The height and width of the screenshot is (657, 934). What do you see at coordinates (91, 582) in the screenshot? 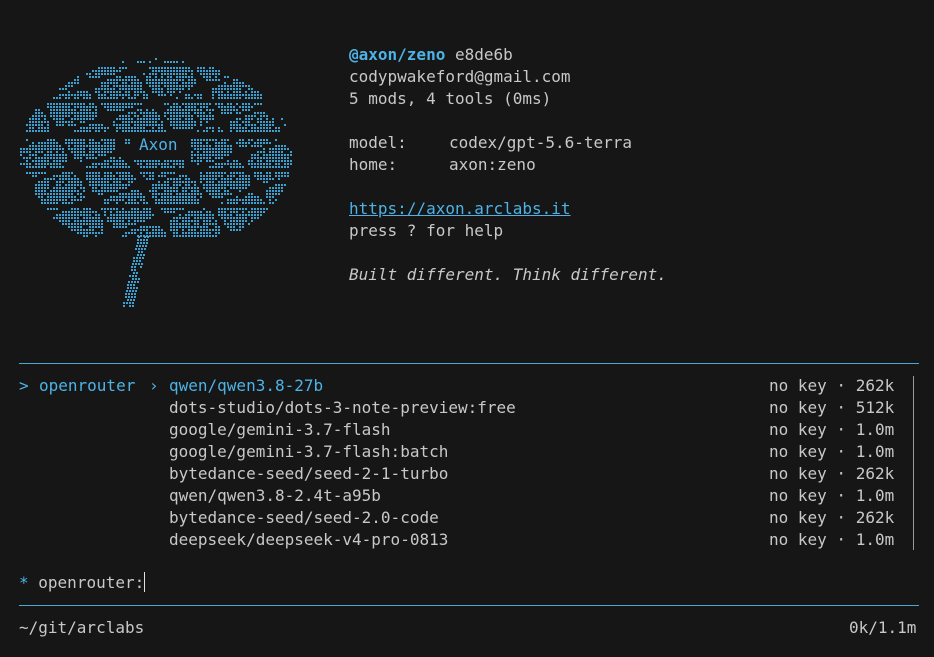
I see `prompt-input: openrouter:` at bounding box center [91, 582].